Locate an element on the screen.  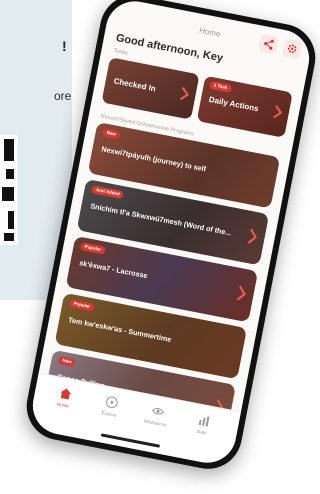
program-title: Nexwi7tpáyulh (journey) to self is located at coordinates (153, 159).